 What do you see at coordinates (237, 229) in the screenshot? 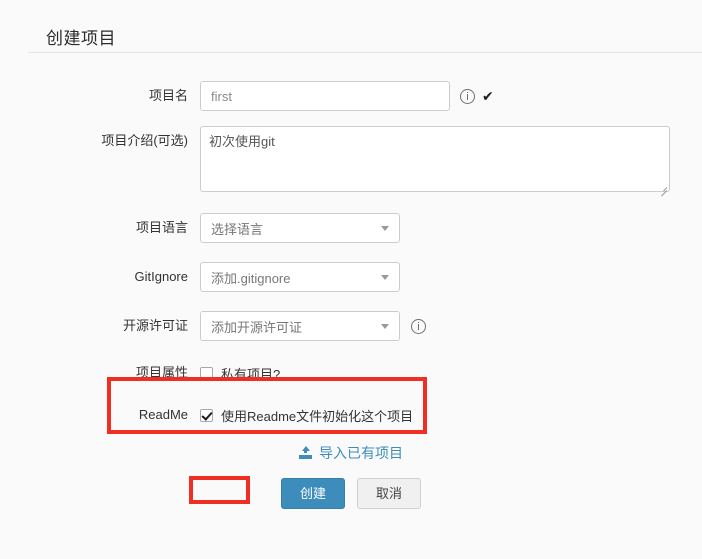
I see `language-select-value: 选择语言` at bounding box center [237, 229].